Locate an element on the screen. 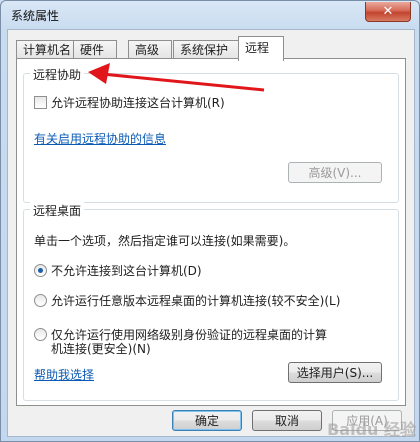 The image size is (420, 442). allow-remote-assistance-label: 允许远程协助连接这台计算机(R) is located at coordinates (138, 102).